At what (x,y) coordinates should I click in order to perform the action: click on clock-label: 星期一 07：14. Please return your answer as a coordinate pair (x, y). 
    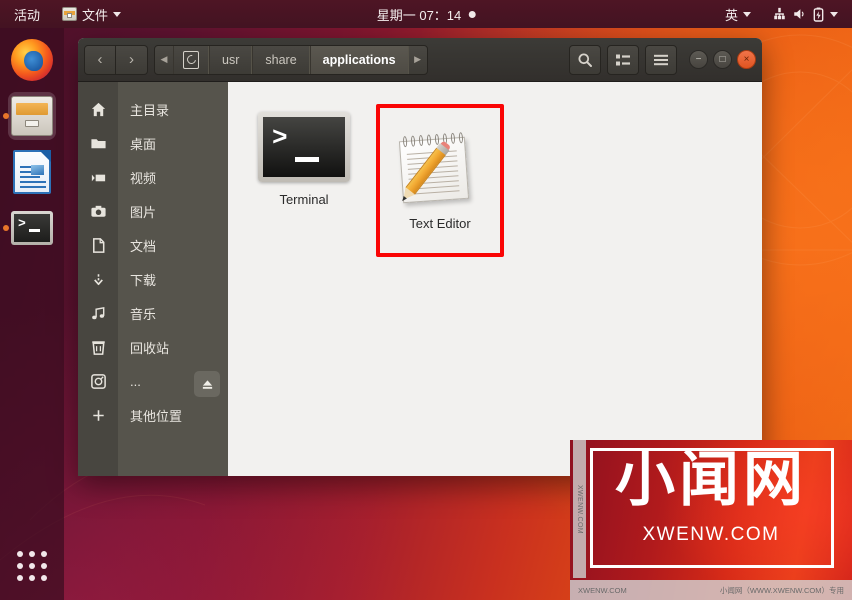
    Looking at the image, I should click on (419, 15).